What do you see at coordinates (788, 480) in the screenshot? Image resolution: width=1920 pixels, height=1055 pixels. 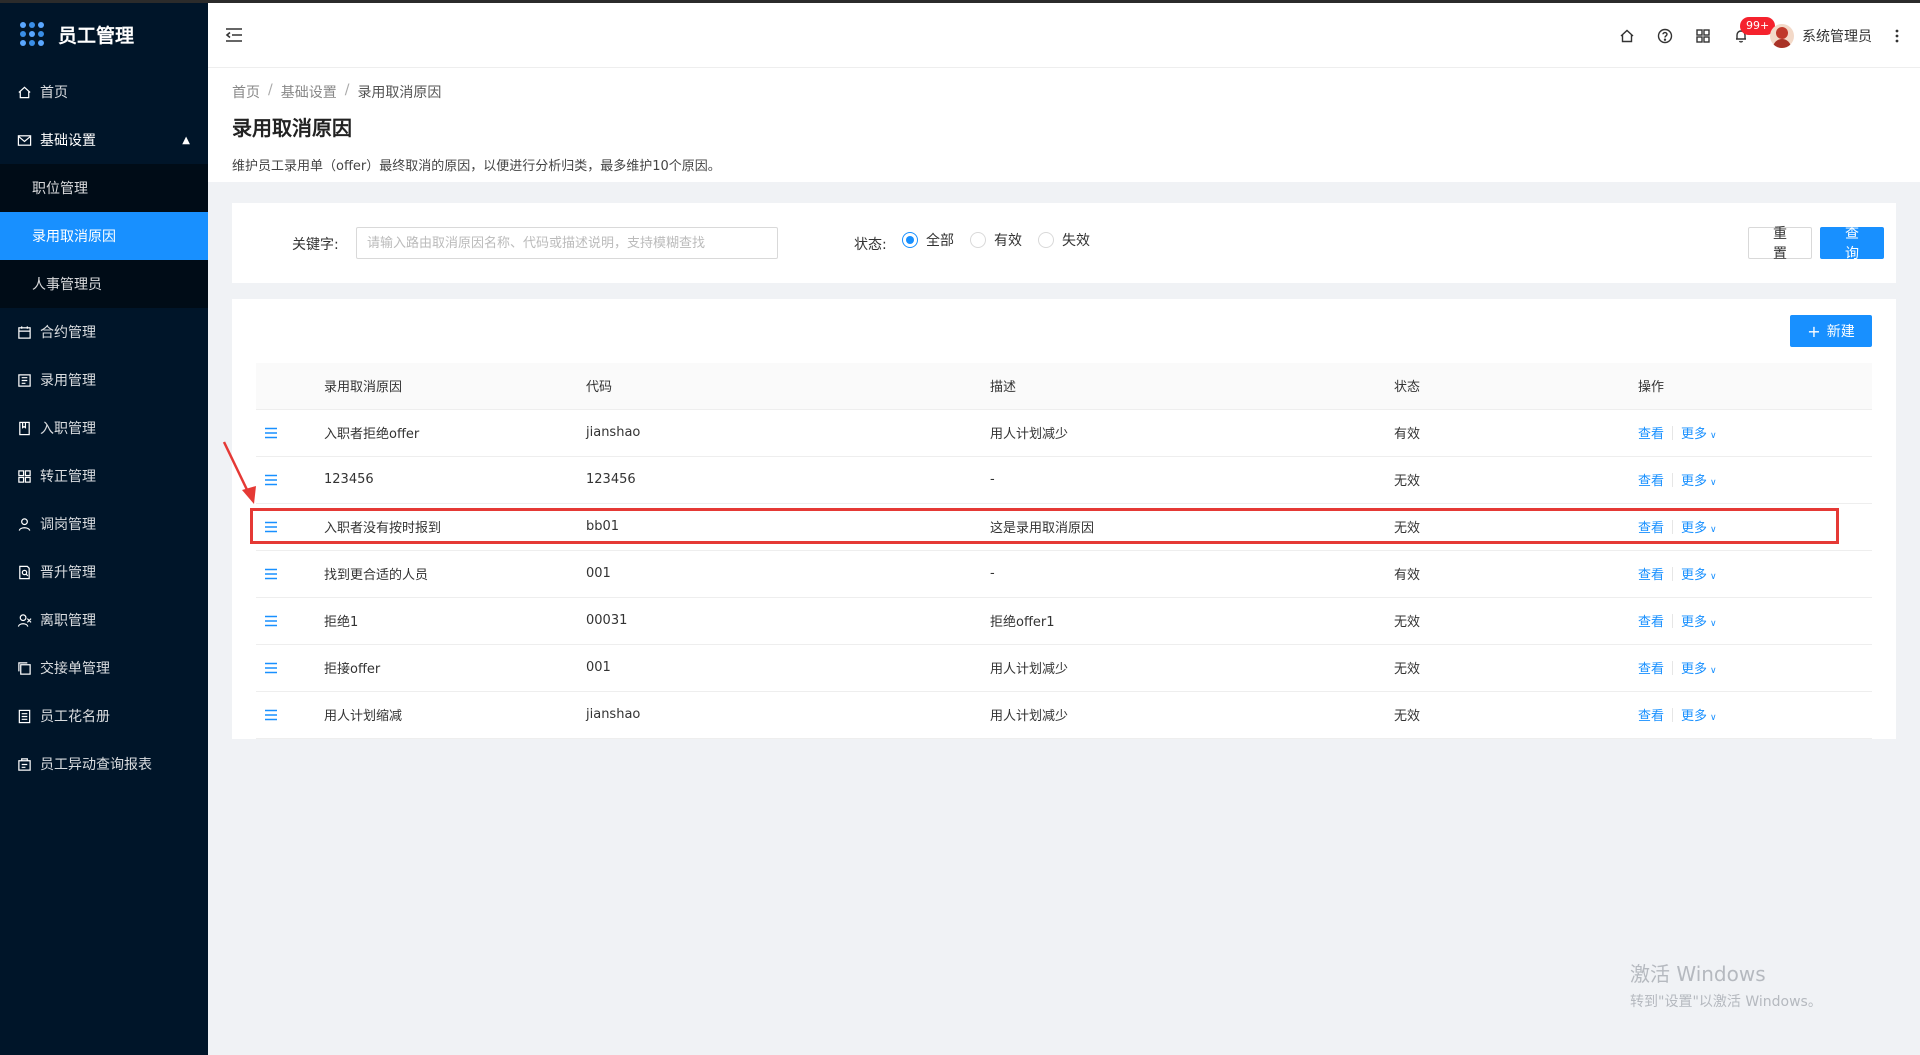 I see `cell-code: 123456` at bounding box center [788, 480].